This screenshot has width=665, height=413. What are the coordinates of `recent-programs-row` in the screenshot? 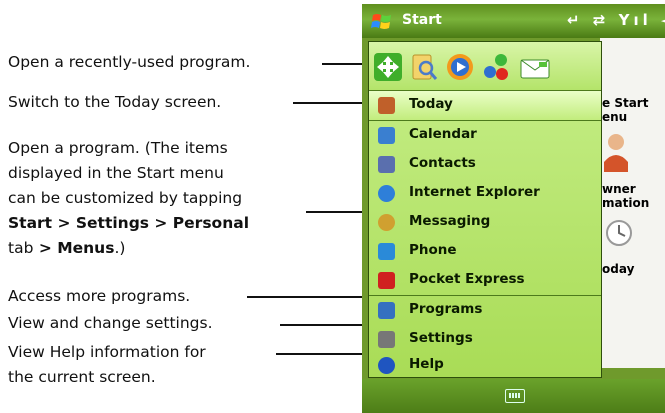 It's located at (485, 66).